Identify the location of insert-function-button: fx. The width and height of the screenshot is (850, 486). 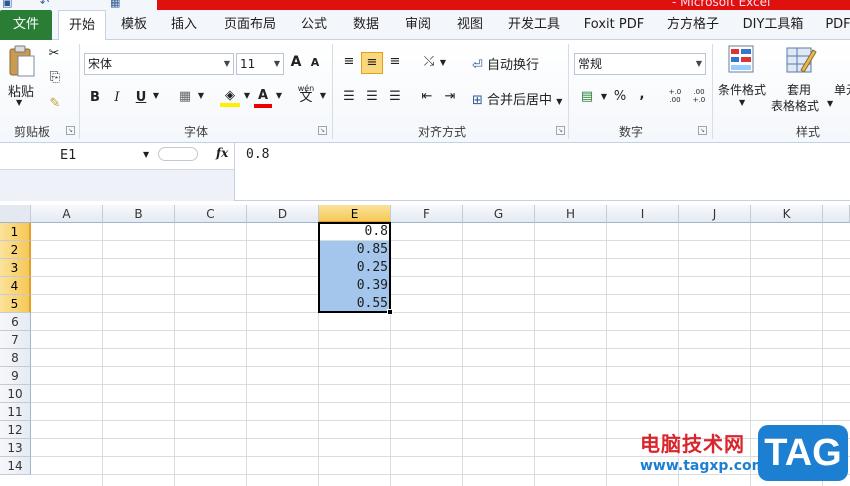
(222, 153).